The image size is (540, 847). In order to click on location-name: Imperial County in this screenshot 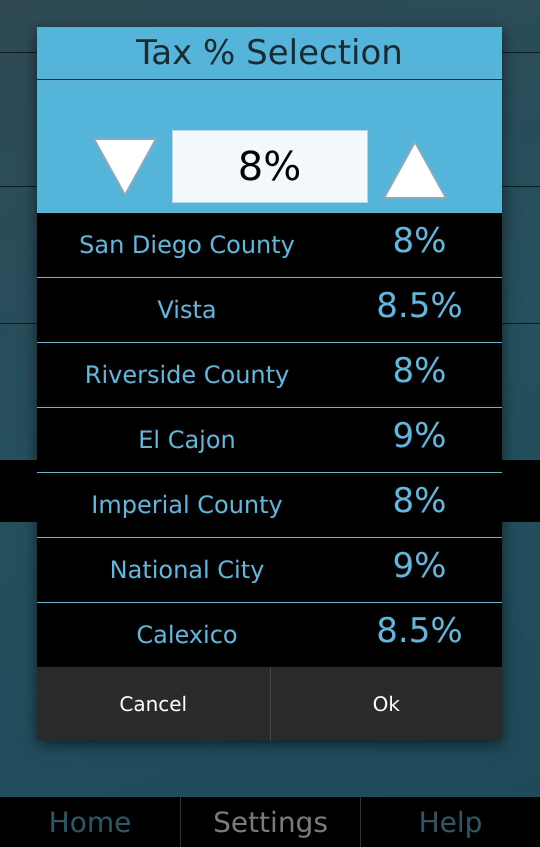, I will do `click(187, 505)`.